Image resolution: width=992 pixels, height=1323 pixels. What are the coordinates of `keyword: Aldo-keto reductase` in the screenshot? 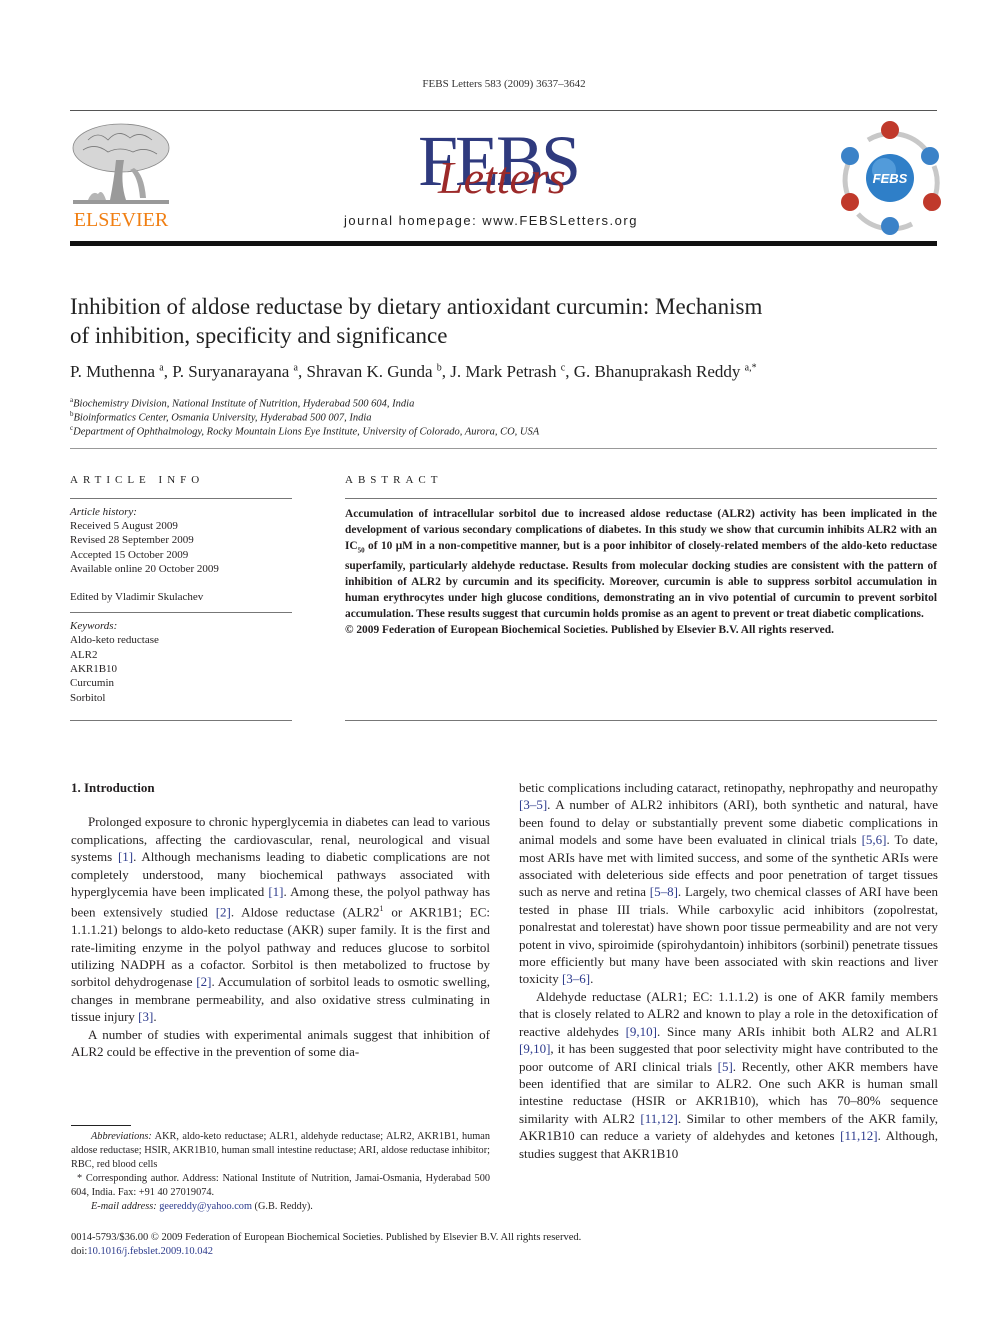 It's located at (114, 640).